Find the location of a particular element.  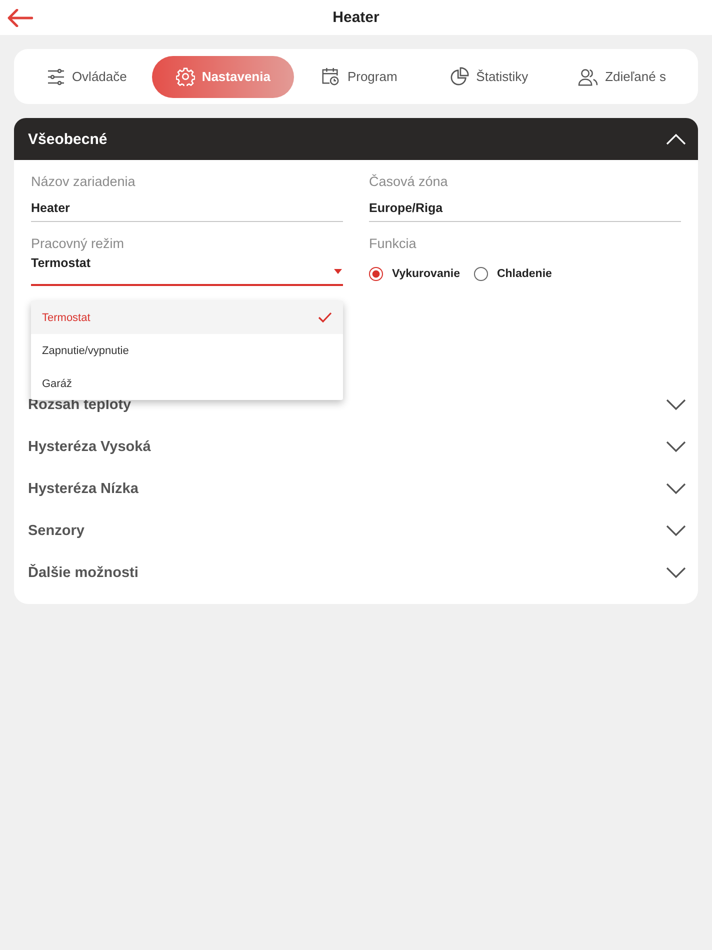

field-label: Názov zariadenia is located at coordinates (83, 181).